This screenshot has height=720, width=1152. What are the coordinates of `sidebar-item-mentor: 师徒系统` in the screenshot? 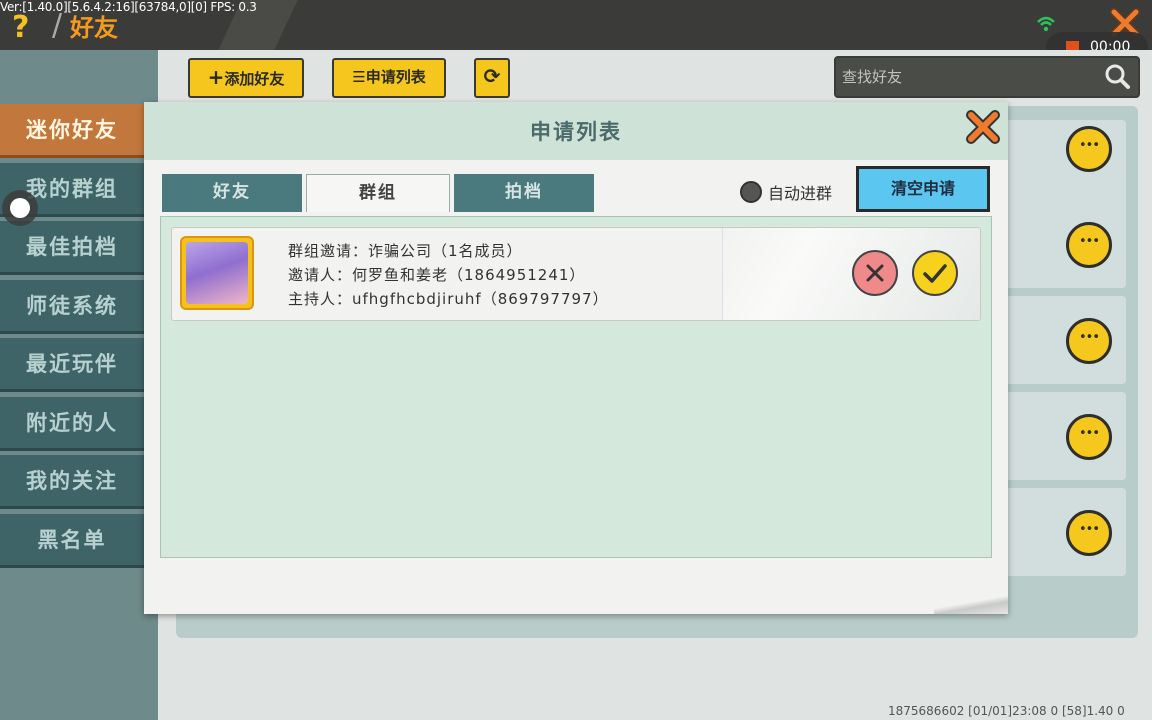 It's located at (72, 307).